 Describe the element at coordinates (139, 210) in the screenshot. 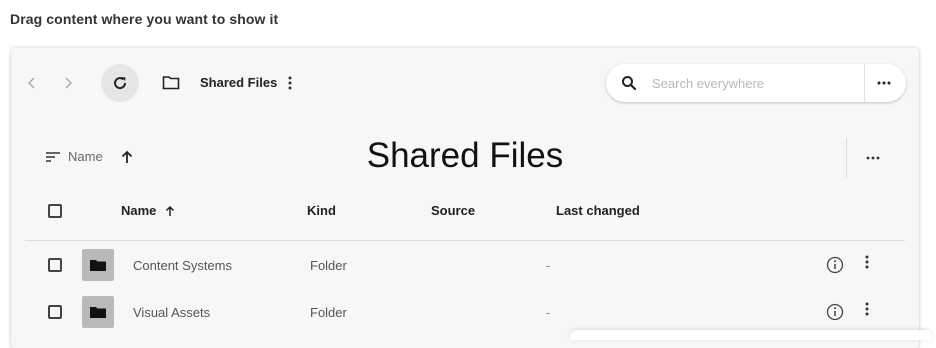

I see `column-name-label: Name` at that location.